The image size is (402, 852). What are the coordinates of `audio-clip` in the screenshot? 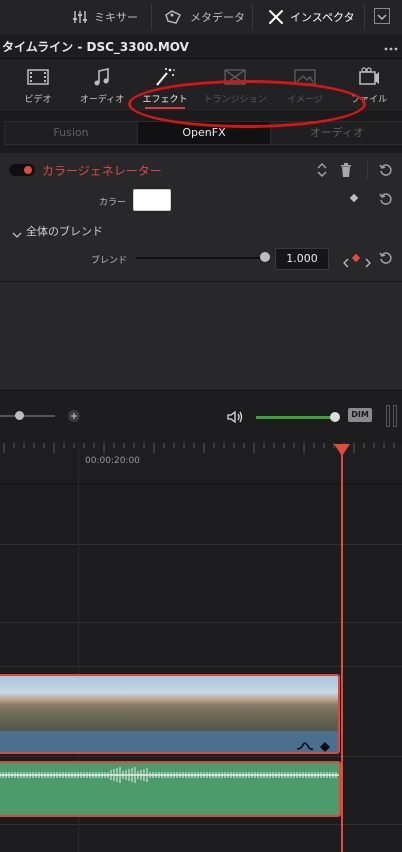 It's located at (170, 789).